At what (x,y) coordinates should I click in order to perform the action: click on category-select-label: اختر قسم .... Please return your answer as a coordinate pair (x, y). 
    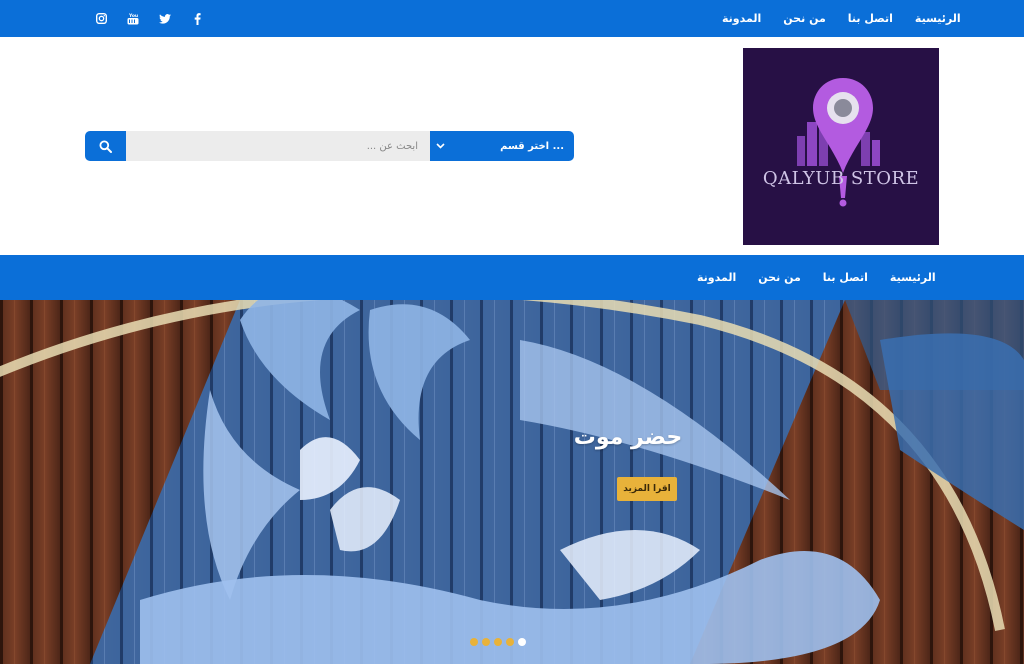
    Looking at the image, I should click on (532, 146).